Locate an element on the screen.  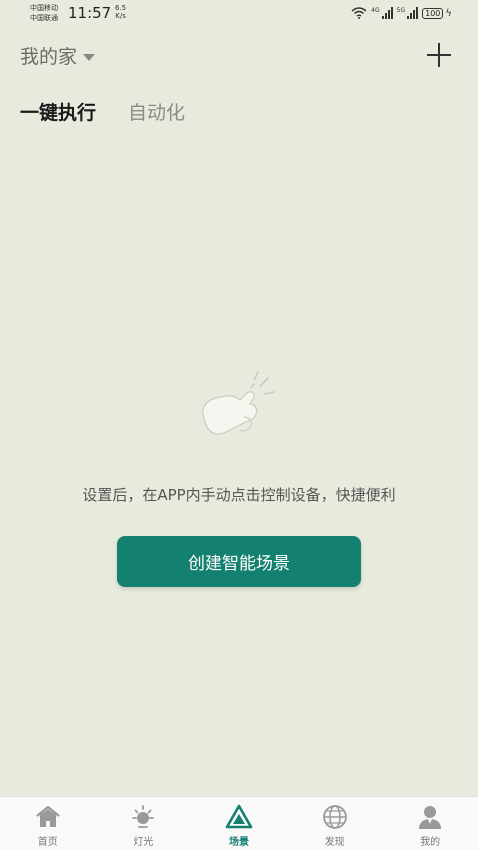
scene-icon is located at coordinates (239, 816).